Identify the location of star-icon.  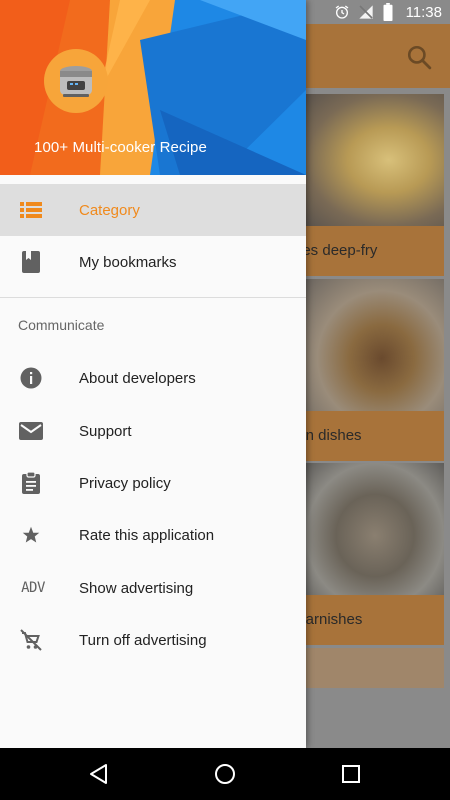
(31, 535).